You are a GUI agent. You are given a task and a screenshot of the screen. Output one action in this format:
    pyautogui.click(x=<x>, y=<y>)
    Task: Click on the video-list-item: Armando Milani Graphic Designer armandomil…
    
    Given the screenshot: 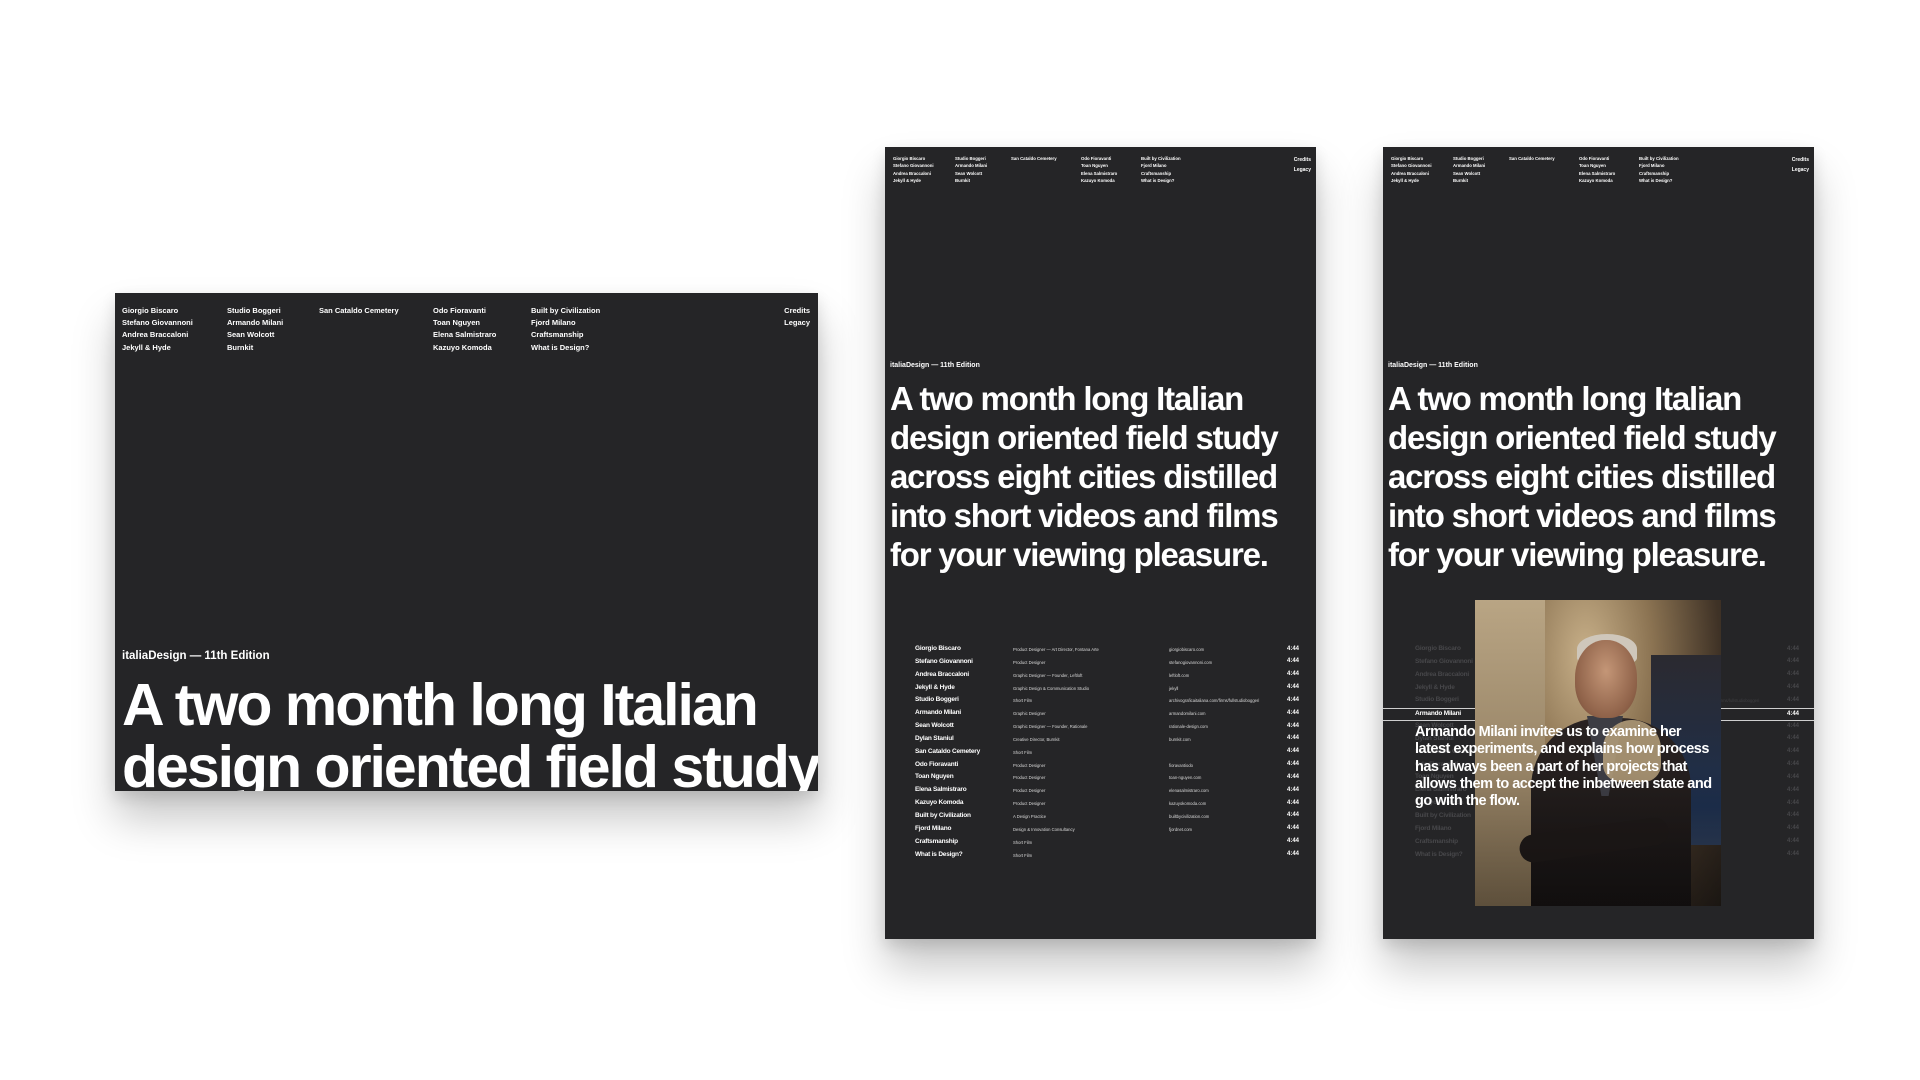 What is the action you would take?
    pyautogui.click(x=1110, y=714)
    